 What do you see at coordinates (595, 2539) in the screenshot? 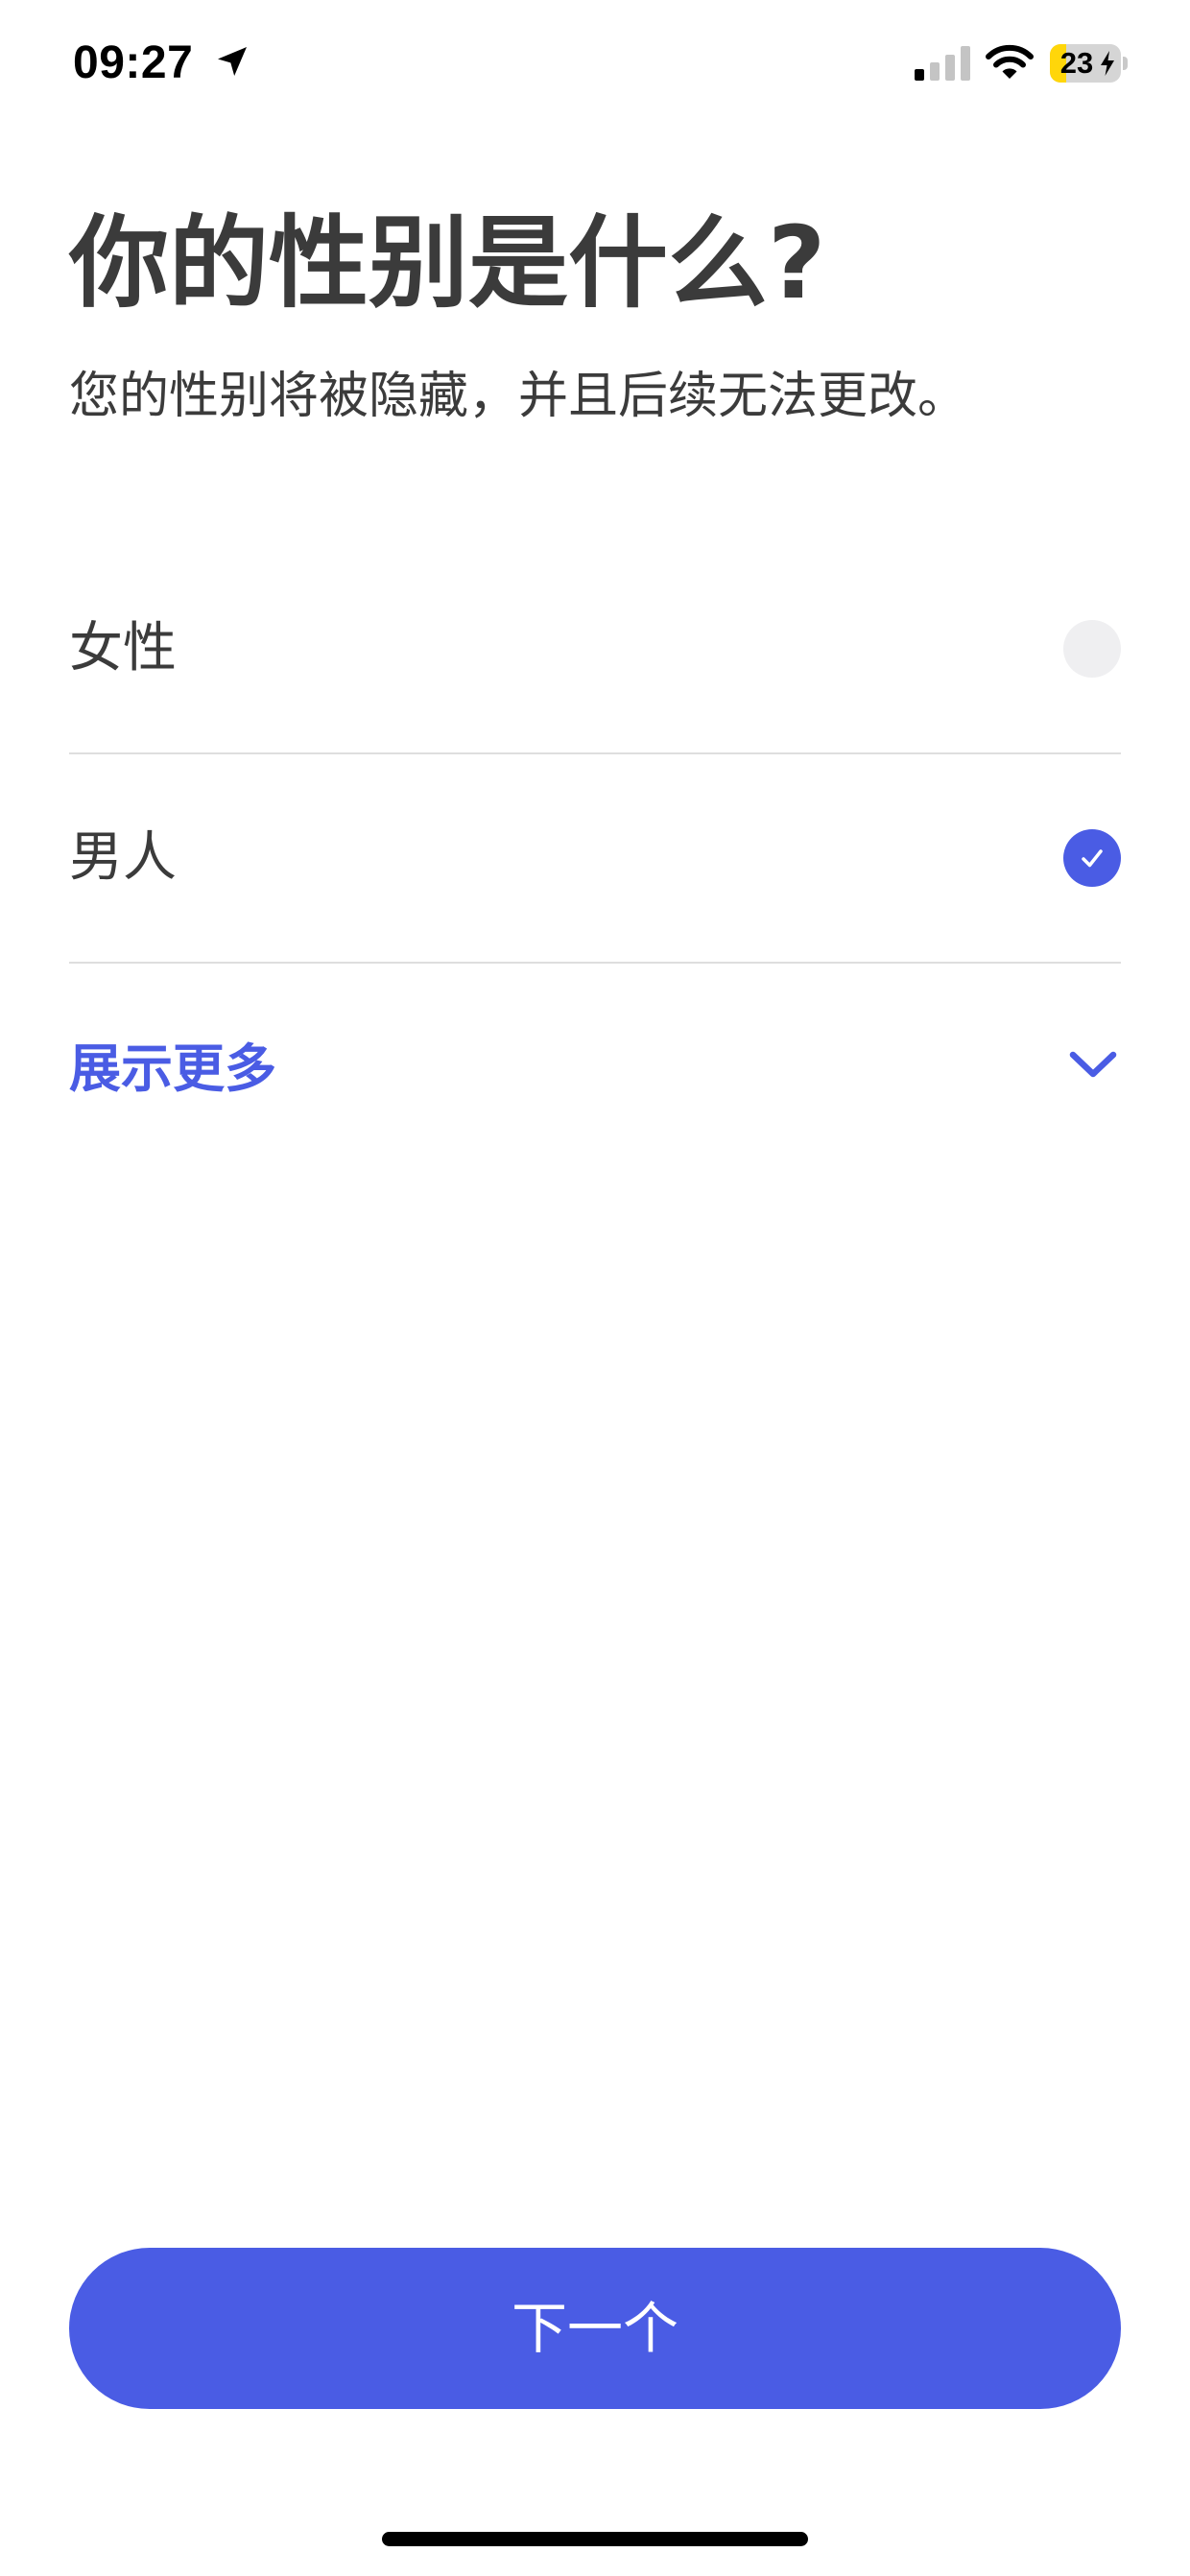
I see `home-indicator` at bounding box center [595, 2539].